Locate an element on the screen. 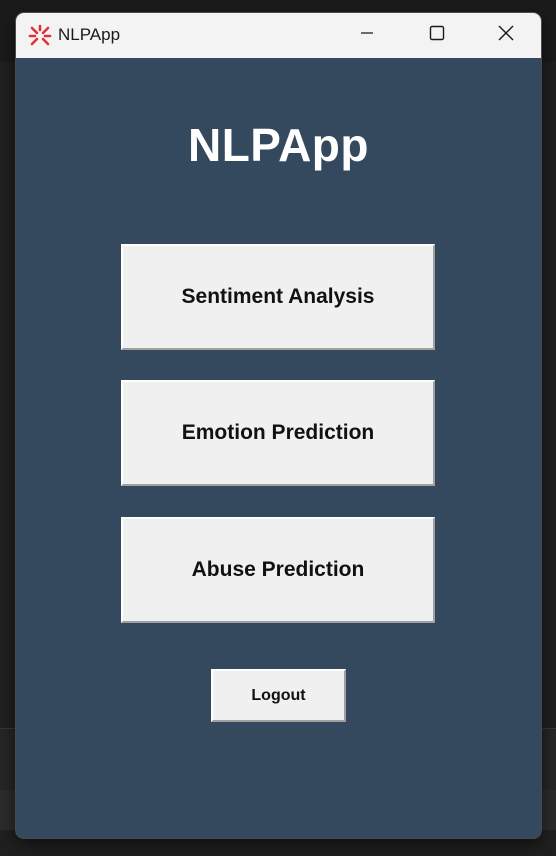 Image resolution: width=556 pixels, height=856 pixels. maximize-button is located at coordinates (437, 35).